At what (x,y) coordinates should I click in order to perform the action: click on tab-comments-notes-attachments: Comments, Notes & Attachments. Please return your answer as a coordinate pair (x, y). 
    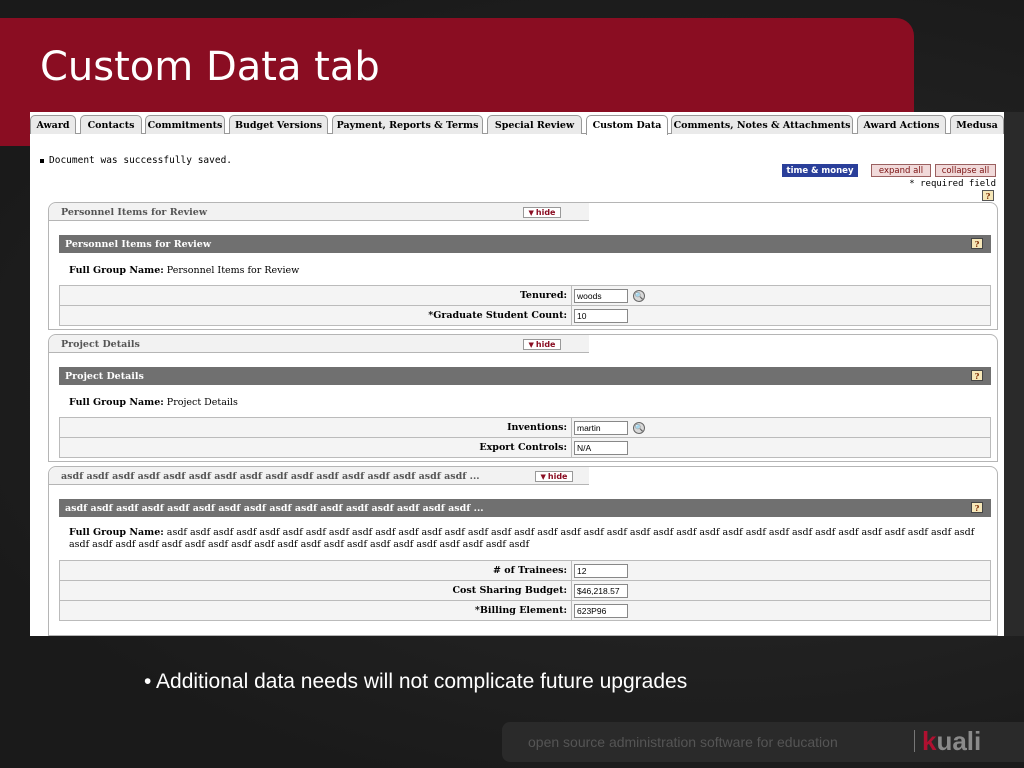
    Looking at the image, I should click on (762, 124).